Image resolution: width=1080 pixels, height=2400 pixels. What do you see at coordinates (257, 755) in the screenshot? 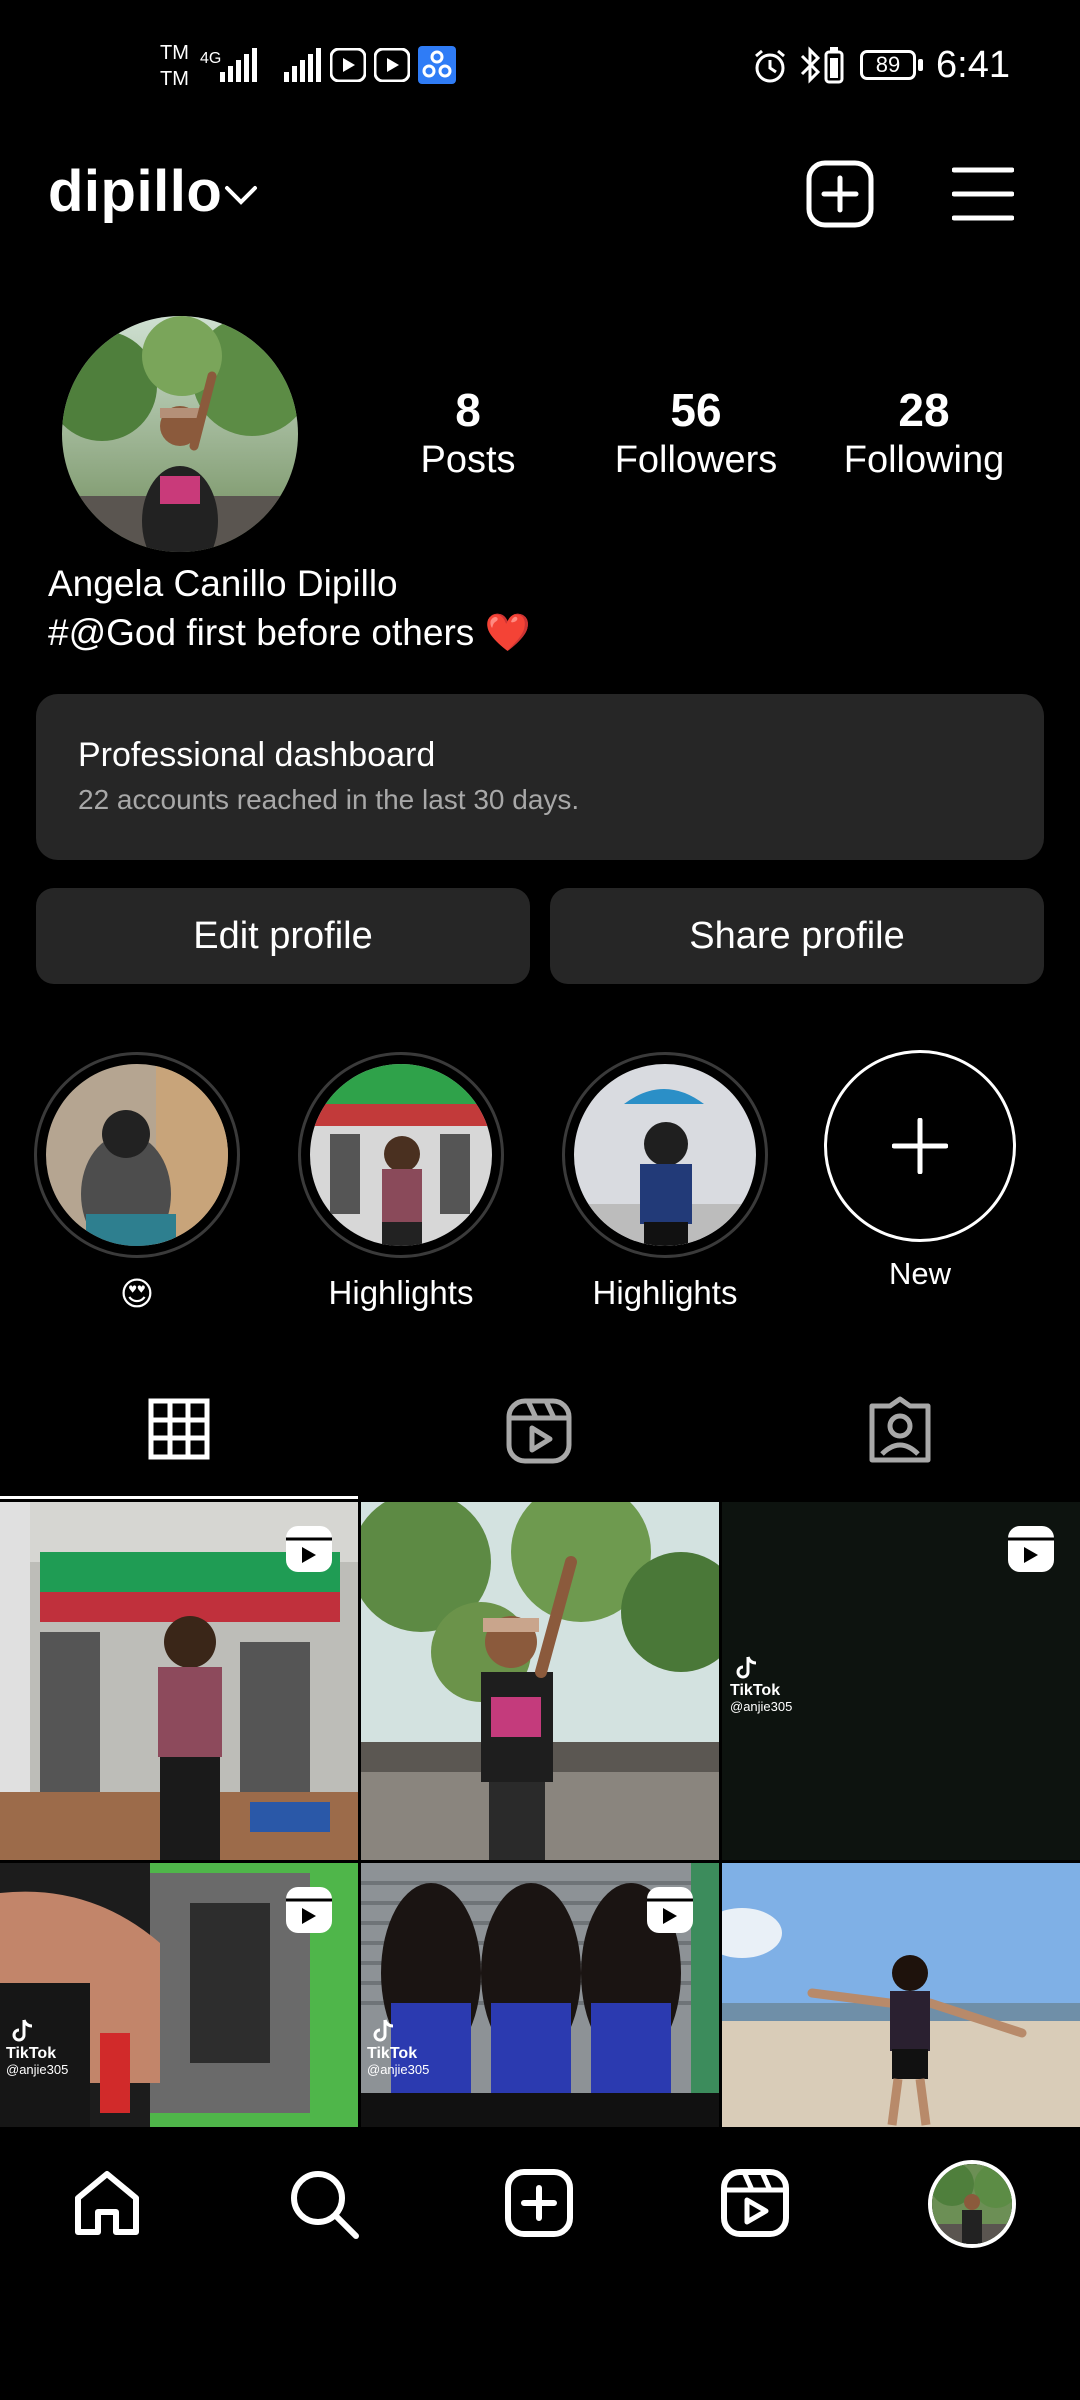
I see `dashboard-title: Professional dashboard` at bounding box center [257, 755].